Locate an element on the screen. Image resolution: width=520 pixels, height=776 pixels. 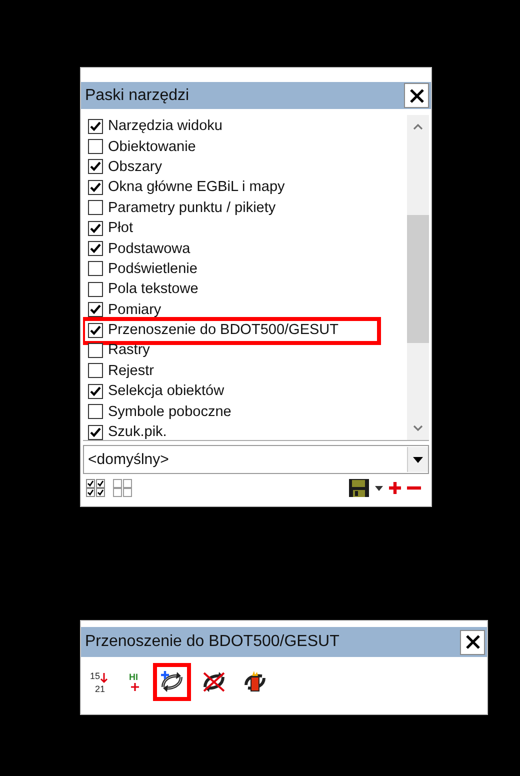
preset-dropdown: <domyślny> is located at coordinates (256, 459).